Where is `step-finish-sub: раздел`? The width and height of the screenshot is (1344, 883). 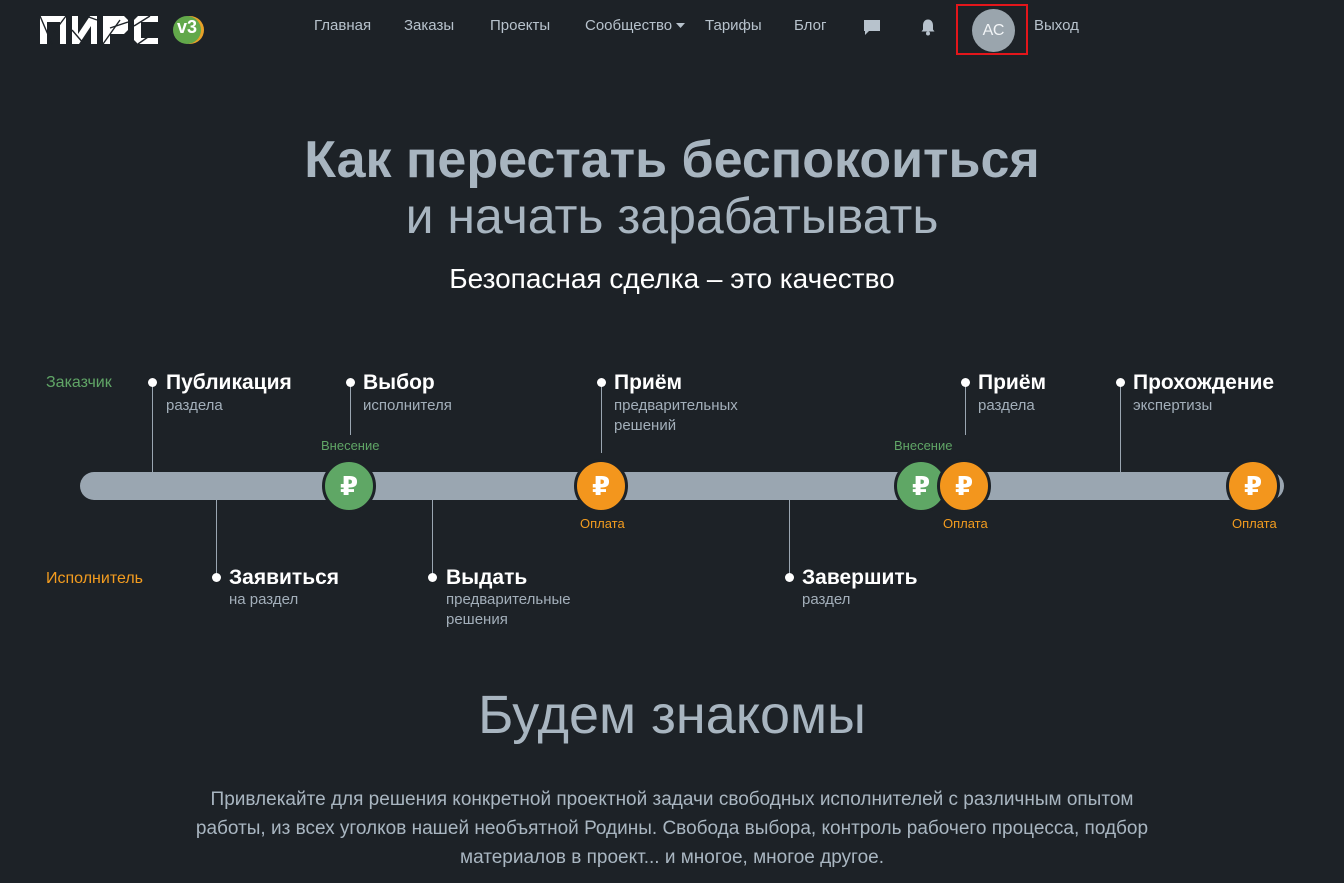
step-finish-sub: раздел is located at coordinates (826, 599).